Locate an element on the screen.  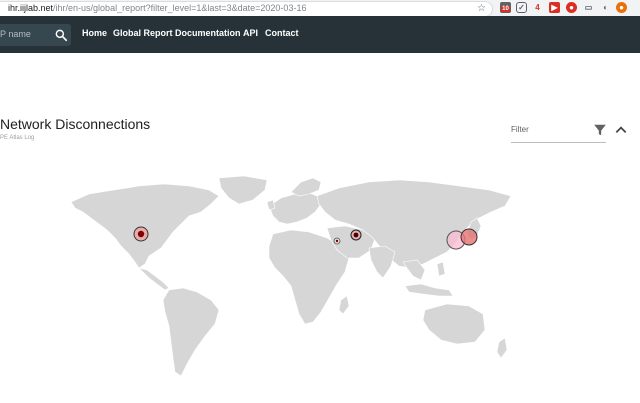
marker-us-west is located at coordinates (141, 234).